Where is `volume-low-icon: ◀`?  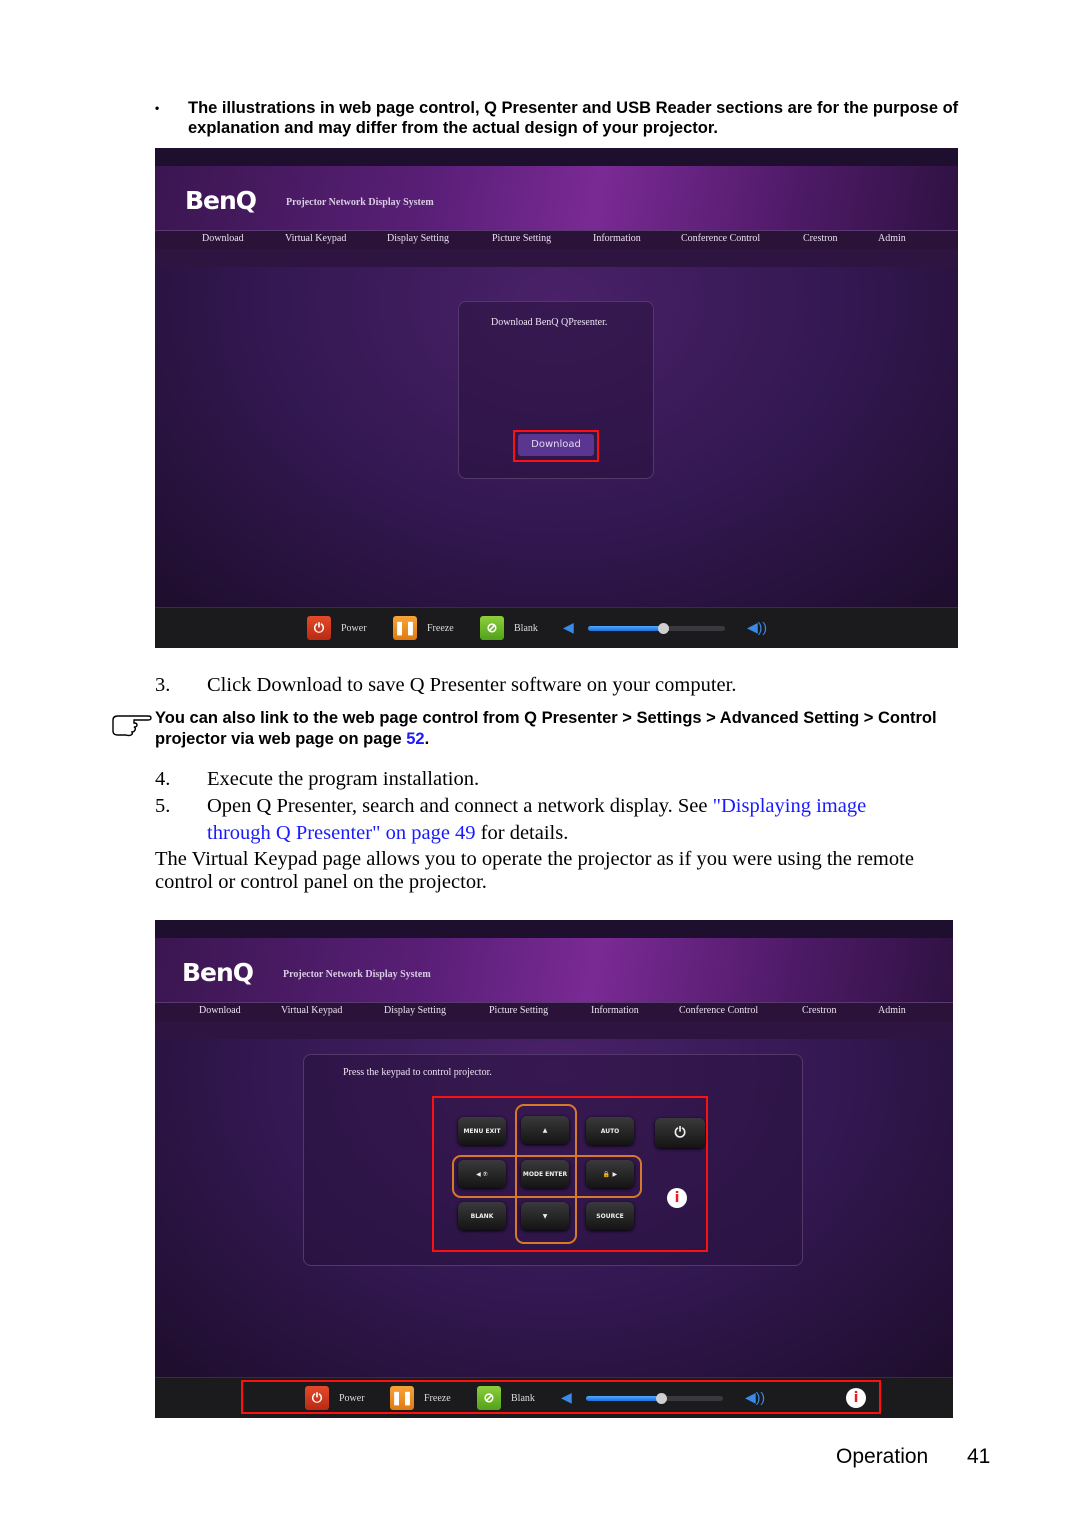 volume-low-icon: ◀ is located at coordinates (568, 627).